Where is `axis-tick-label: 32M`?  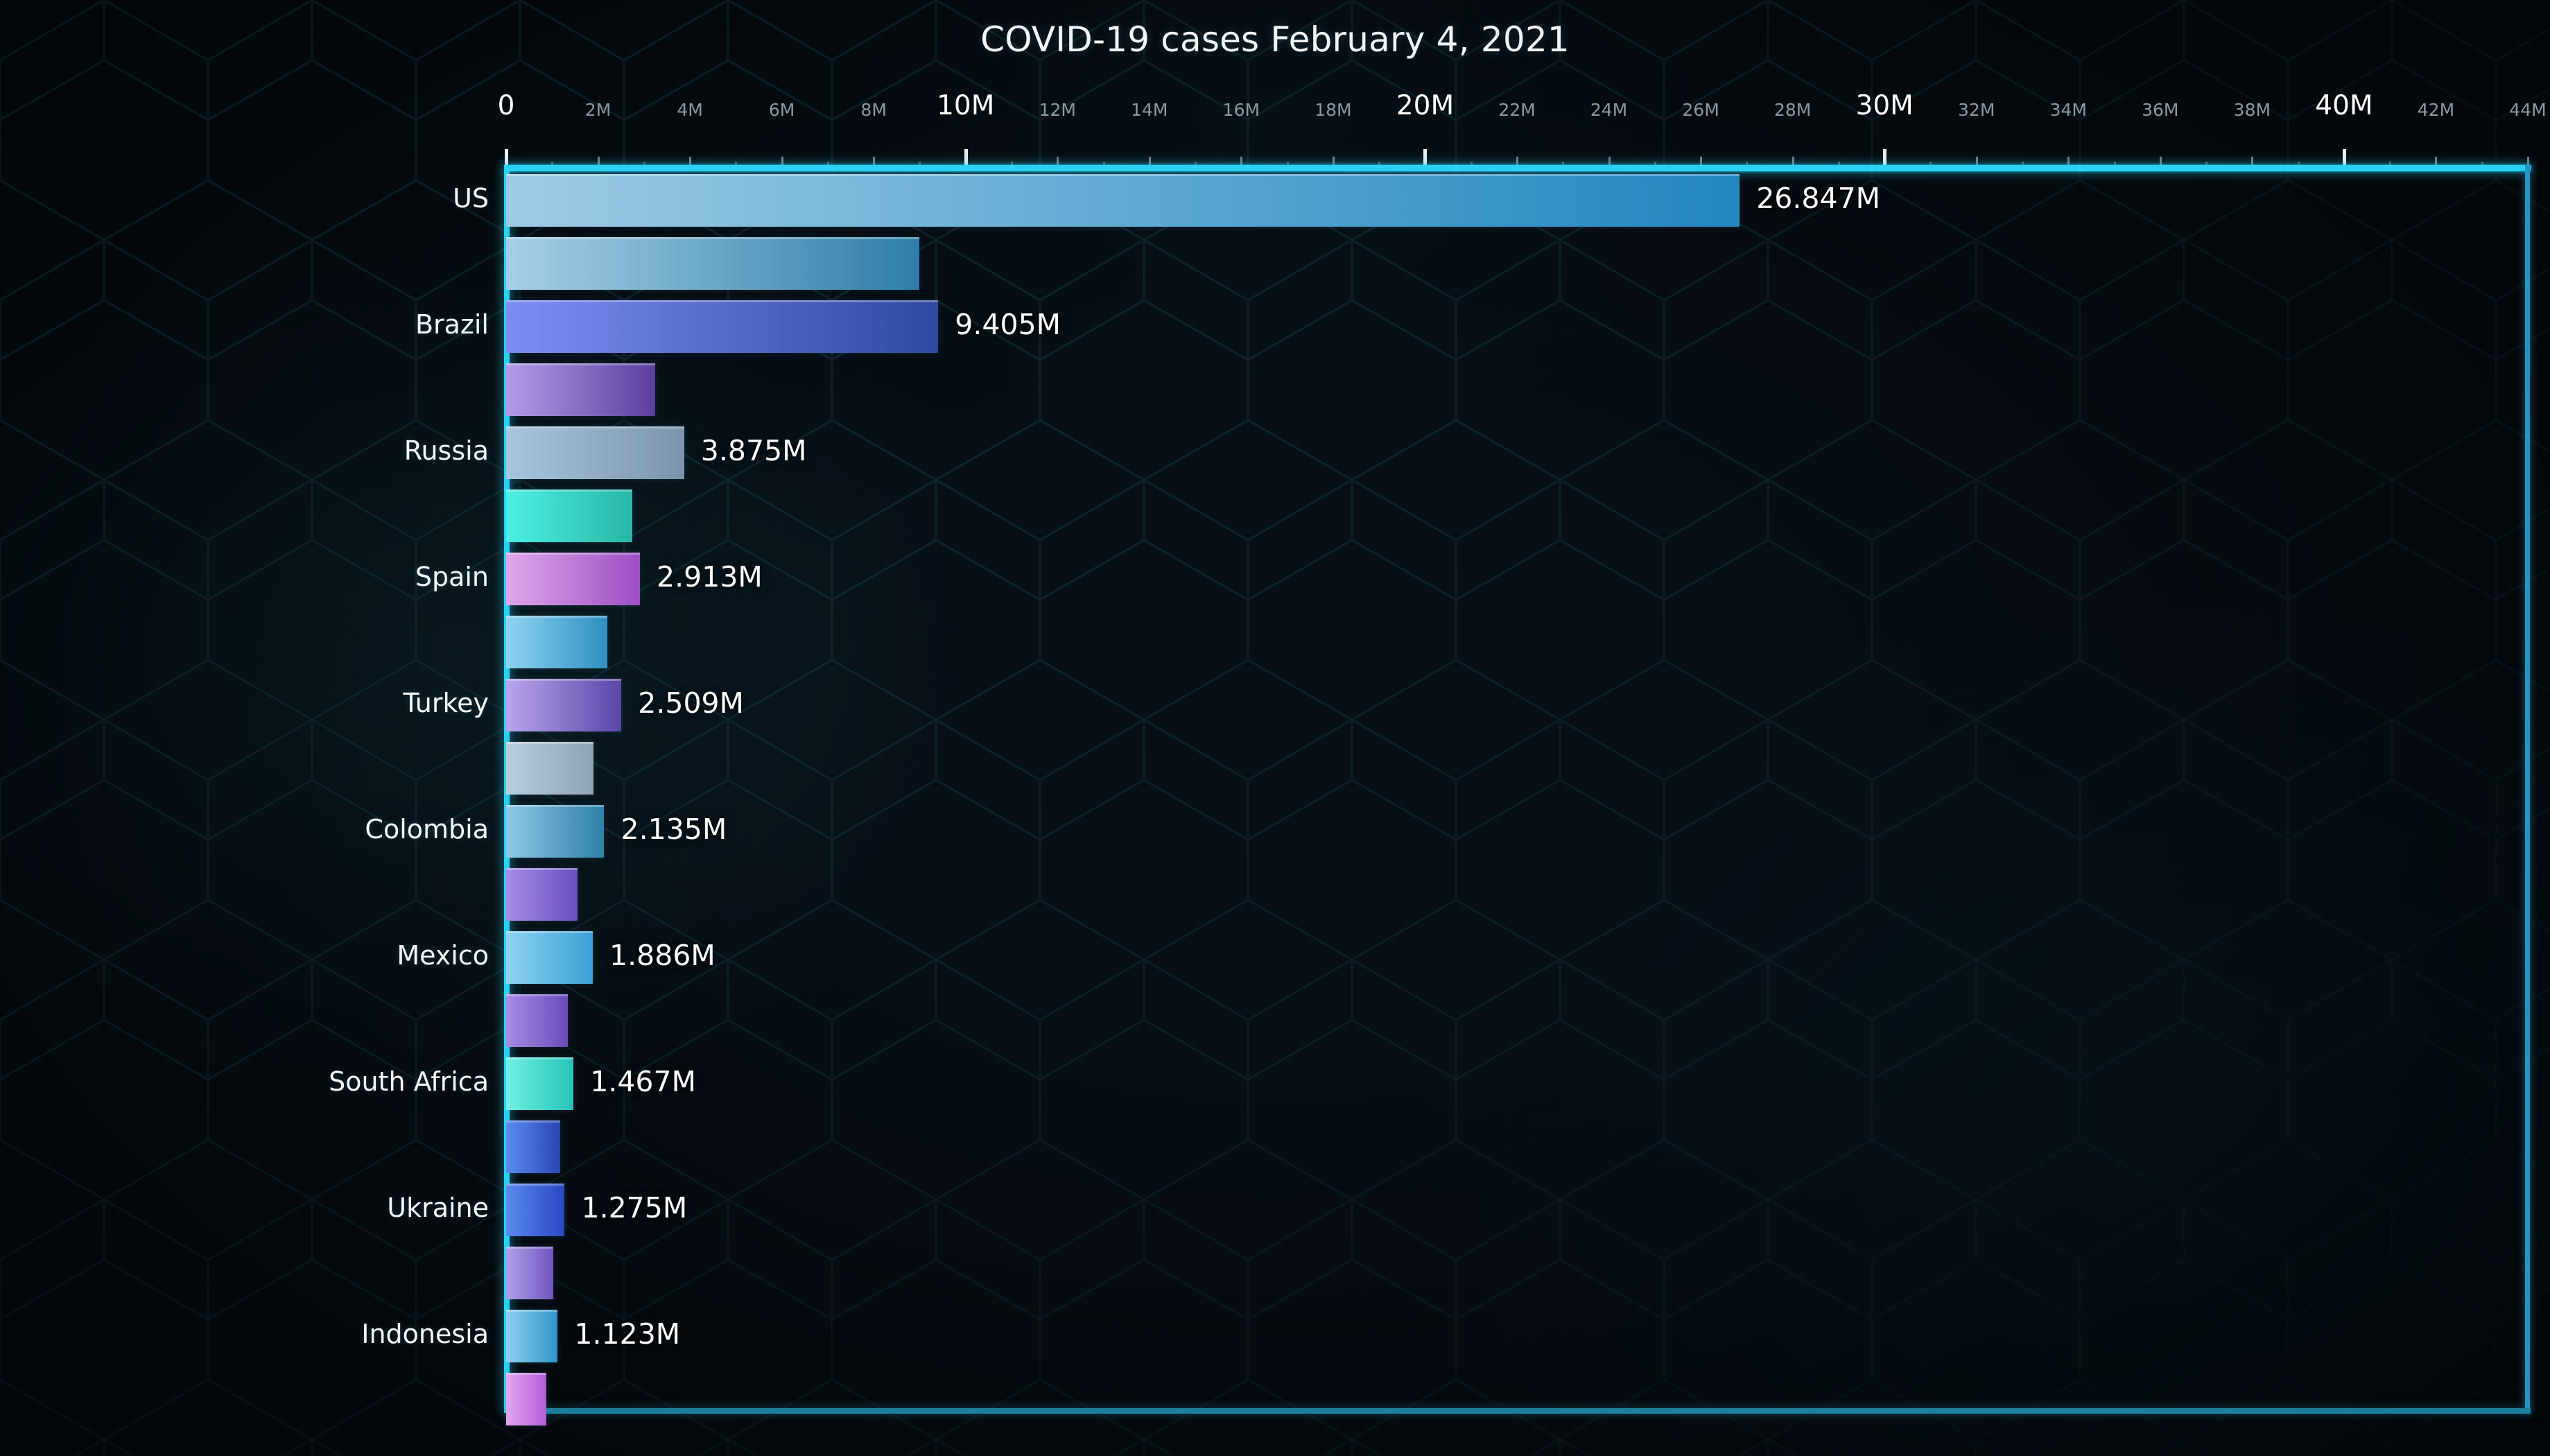 axis-tick-label: 32M is located at coordinates (1976, 110).